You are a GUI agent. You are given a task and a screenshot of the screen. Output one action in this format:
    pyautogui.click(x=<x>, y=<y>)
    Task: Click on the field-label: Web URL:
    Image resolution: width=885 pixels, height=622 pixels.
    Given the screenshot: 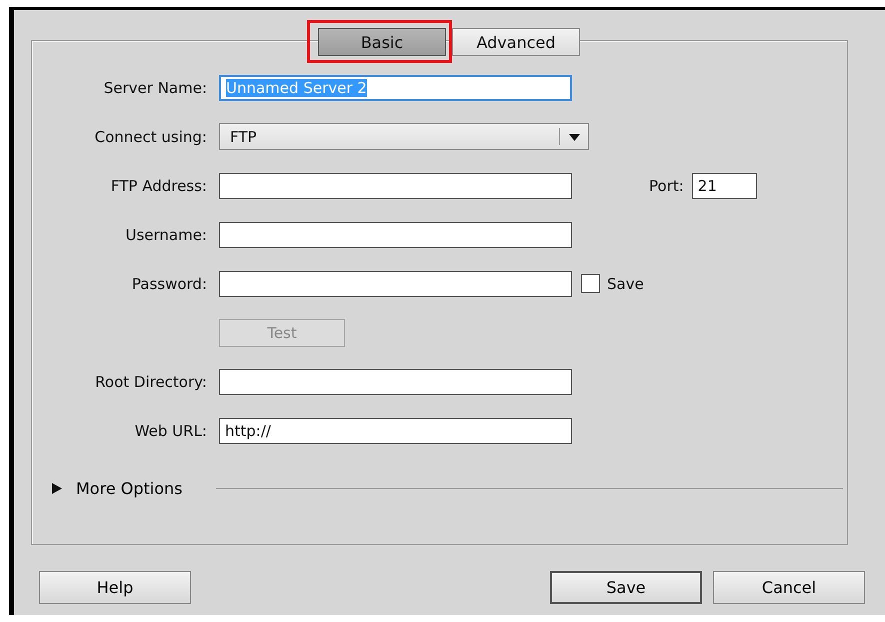 What is the action you would take?
    pyautogui.click(x=170, y=431)
    